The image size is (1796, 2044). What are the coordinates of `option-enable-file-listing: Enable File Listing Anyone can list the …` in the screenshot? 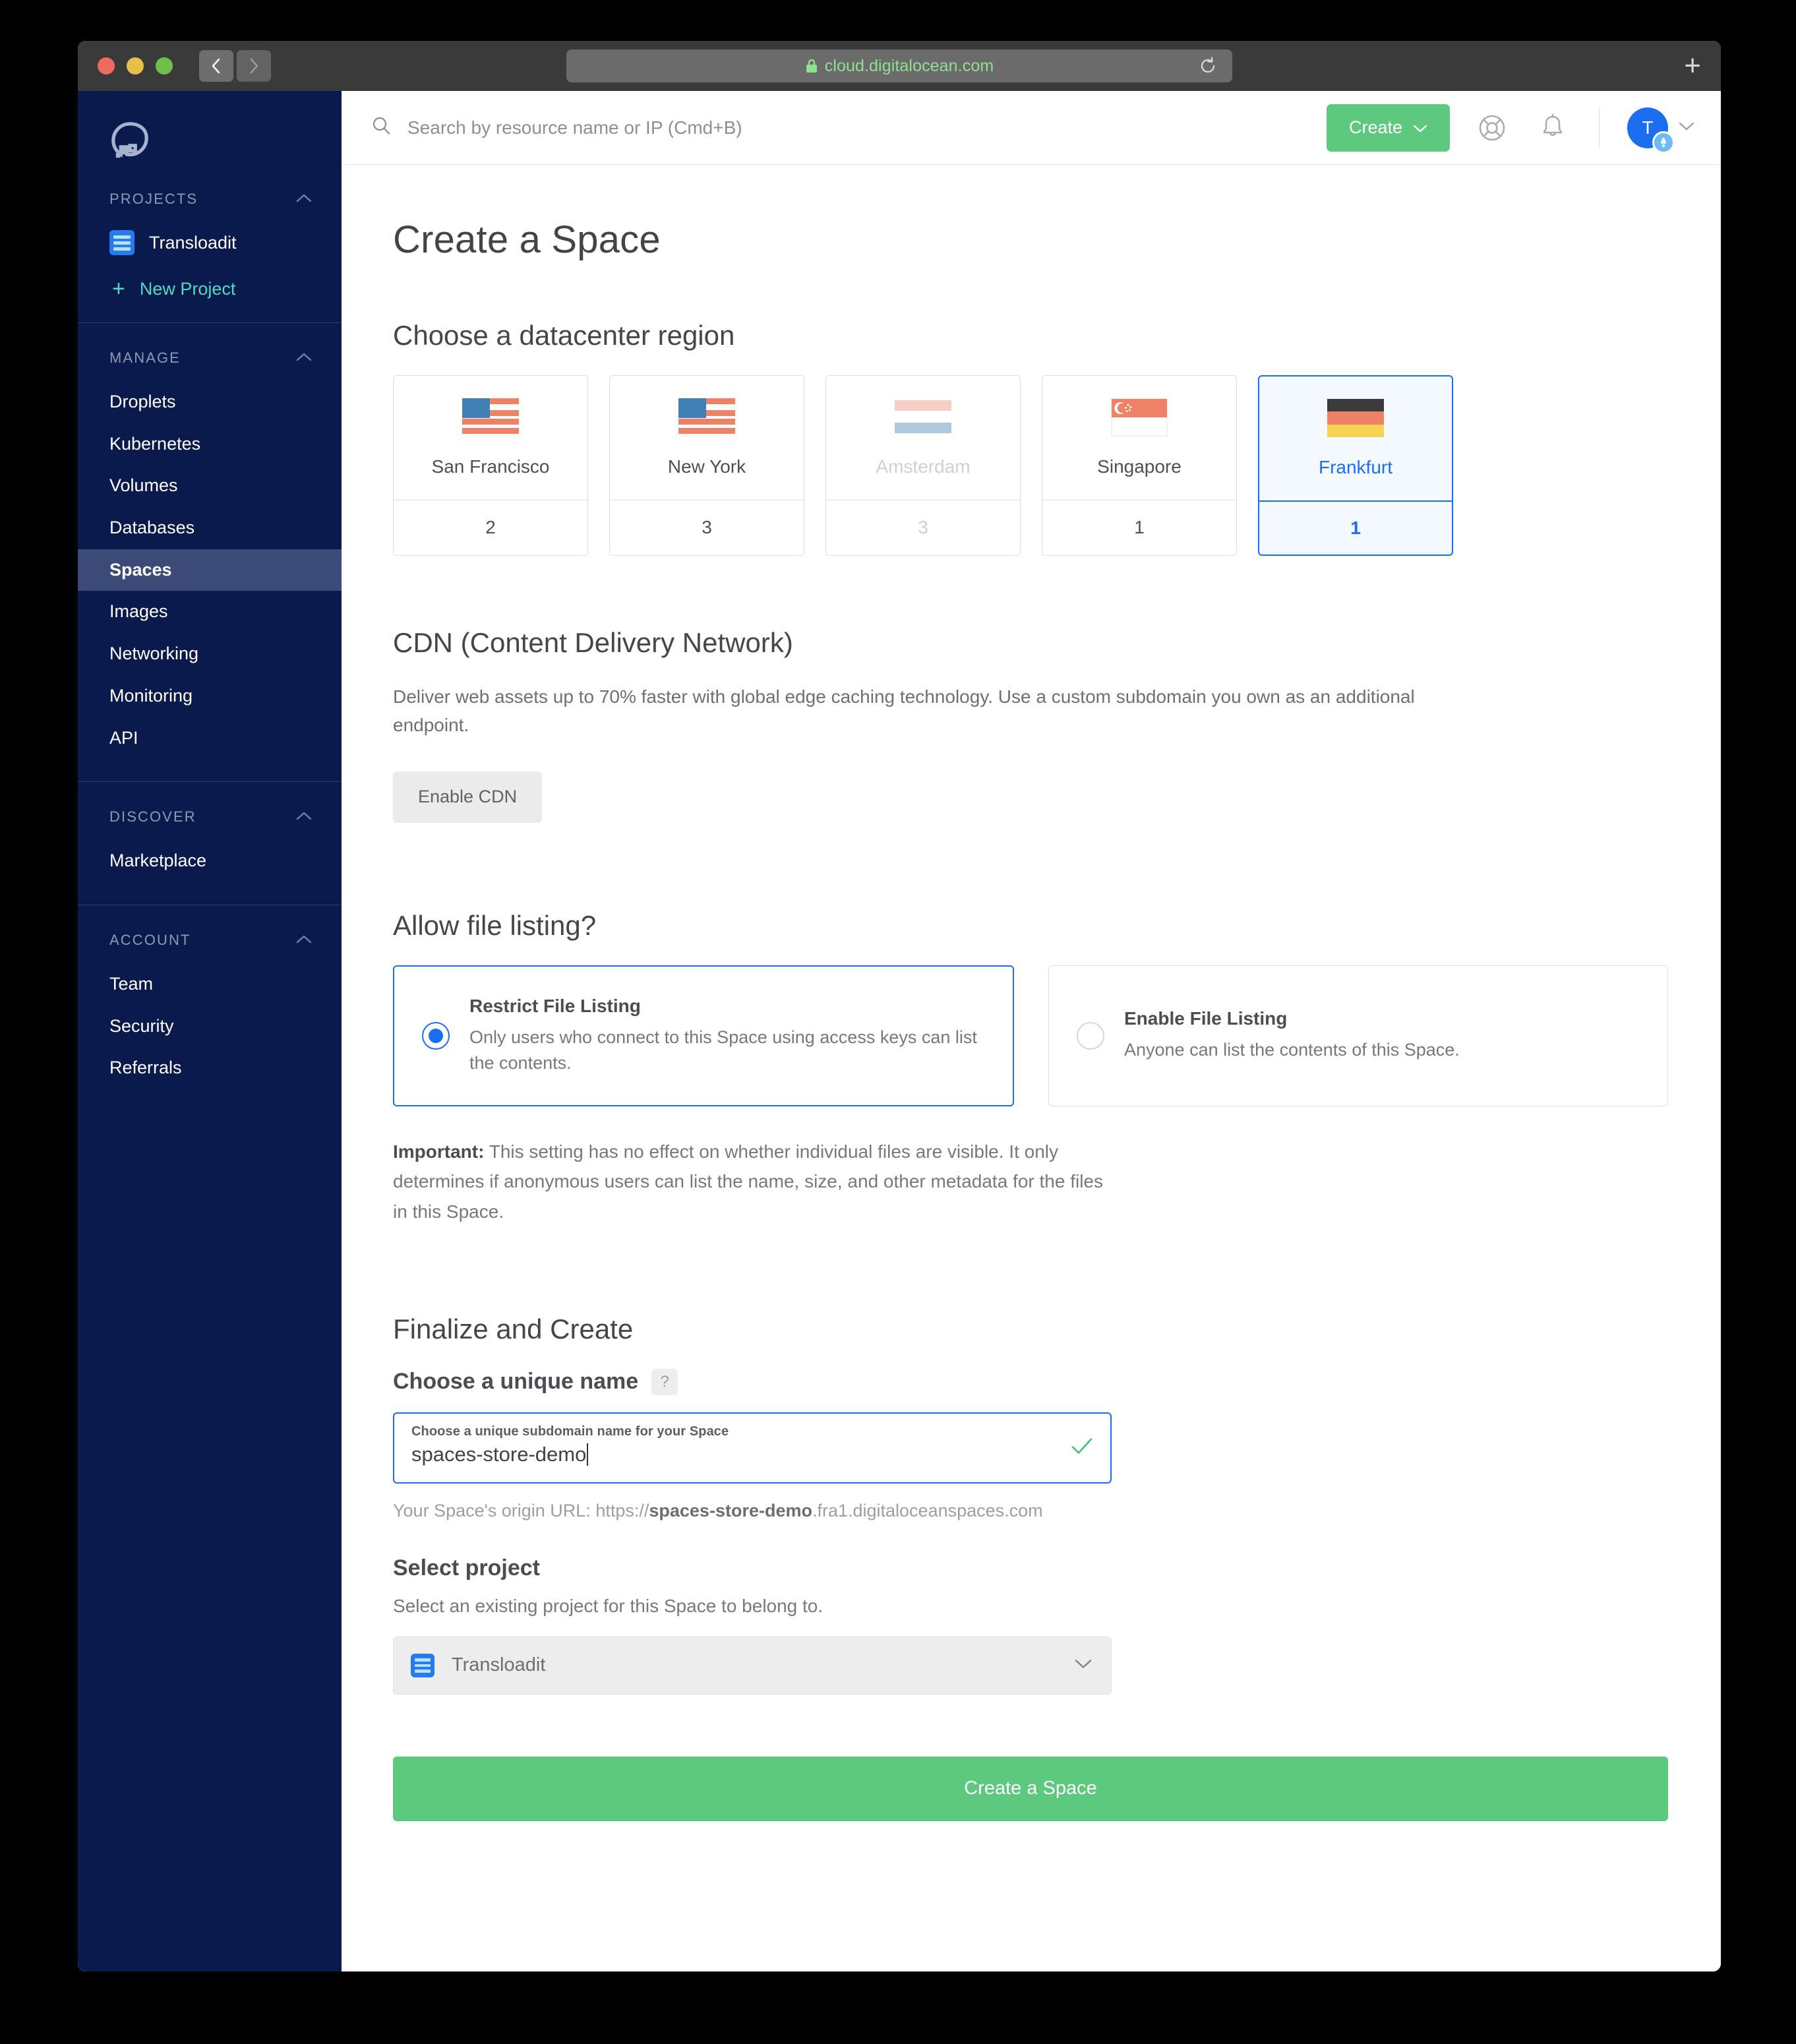 It's located at (1358, 1035).